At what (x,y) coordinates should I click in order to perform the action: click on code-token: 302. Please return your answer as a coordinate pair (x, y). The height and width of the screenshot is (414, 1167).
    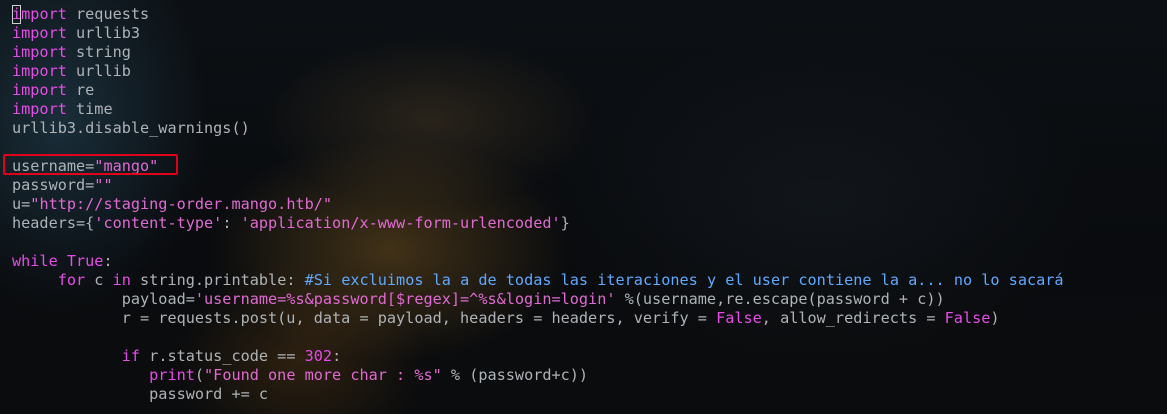
    Looking at the image, I should click on (318, 356).